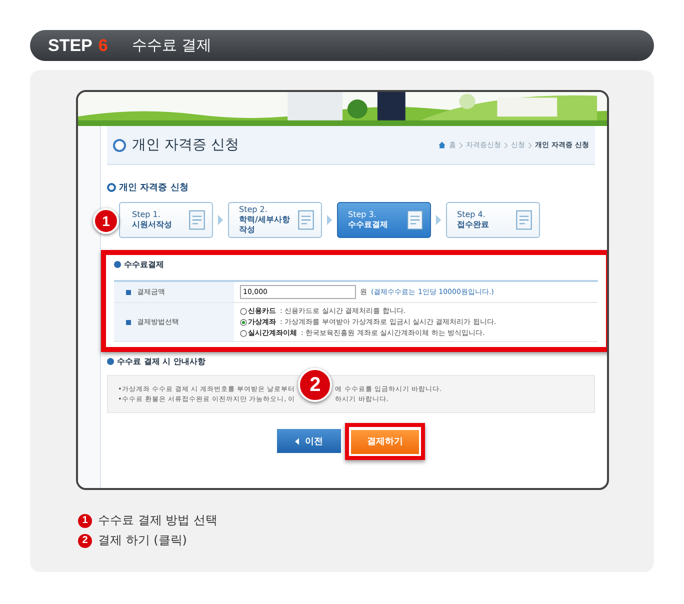 This screenshot has width=684, height=604. What do you see at coordinates (253, 210) in the screenshot?
I see `step-number: Step 2.` at bounding box center [253, 210].